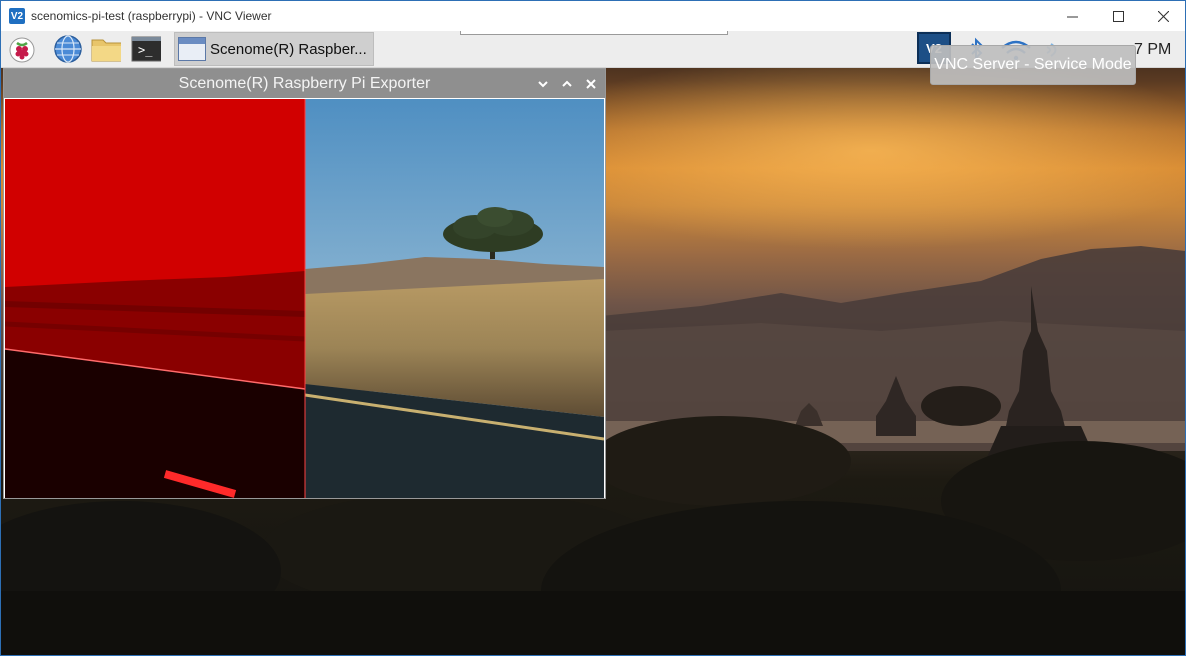 The height and width of the screenshot is (656, 1186). Describe the element at coordinates (192, 49) in the screenshot. I see `app-window-icon` at that location.